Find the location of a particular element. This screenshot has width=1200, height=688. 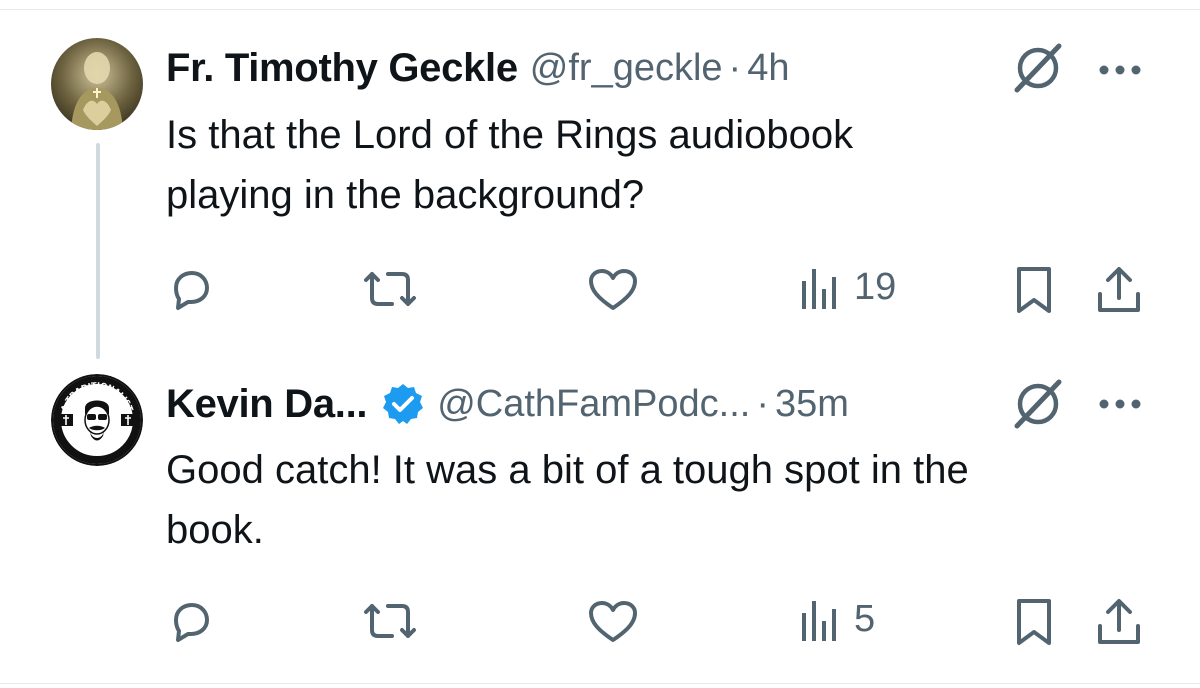

sacred-heart-avatar-image is located at coordinates (97, 84).